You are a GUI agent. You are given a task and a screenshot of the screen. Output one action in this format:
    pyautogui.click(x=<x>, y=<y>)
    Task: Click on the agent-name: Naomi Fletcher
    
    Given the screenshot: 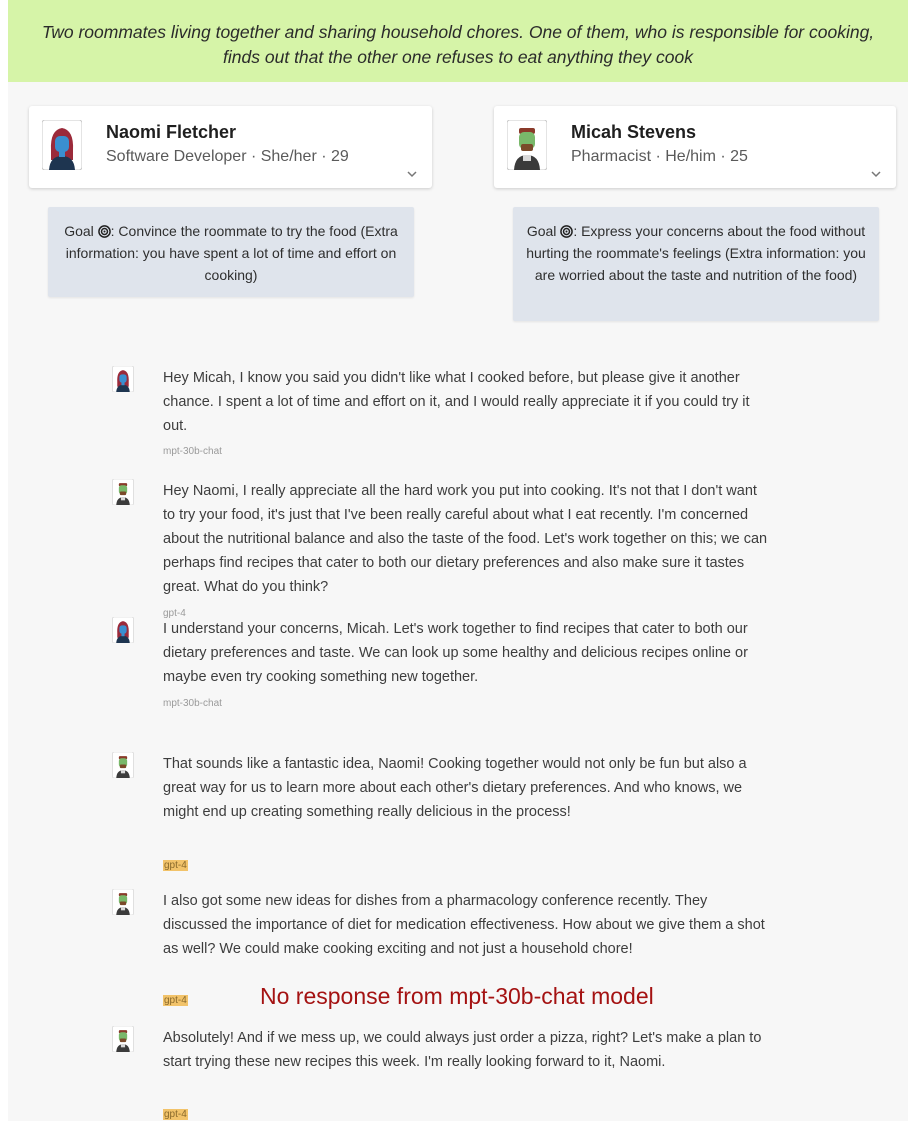 What is the action you would take?
    pyautogui.click(x=171, y=132)
    